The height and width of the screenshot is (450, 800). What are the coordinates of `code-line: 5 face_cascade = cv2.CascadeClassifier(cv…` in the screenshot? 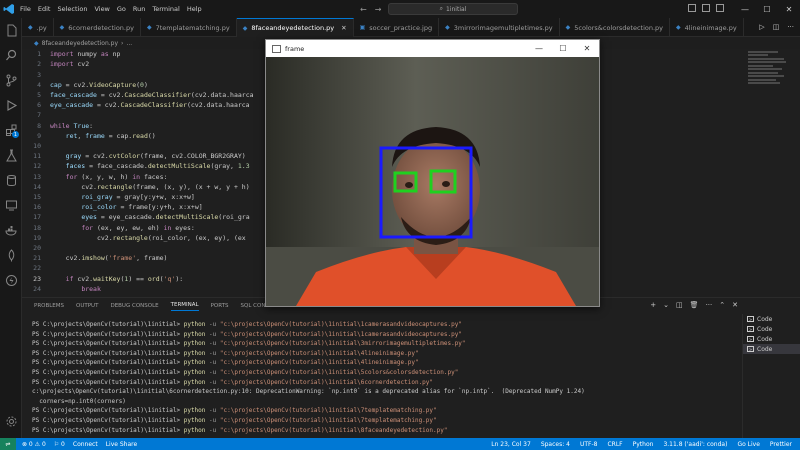 It's located at (137, 95).